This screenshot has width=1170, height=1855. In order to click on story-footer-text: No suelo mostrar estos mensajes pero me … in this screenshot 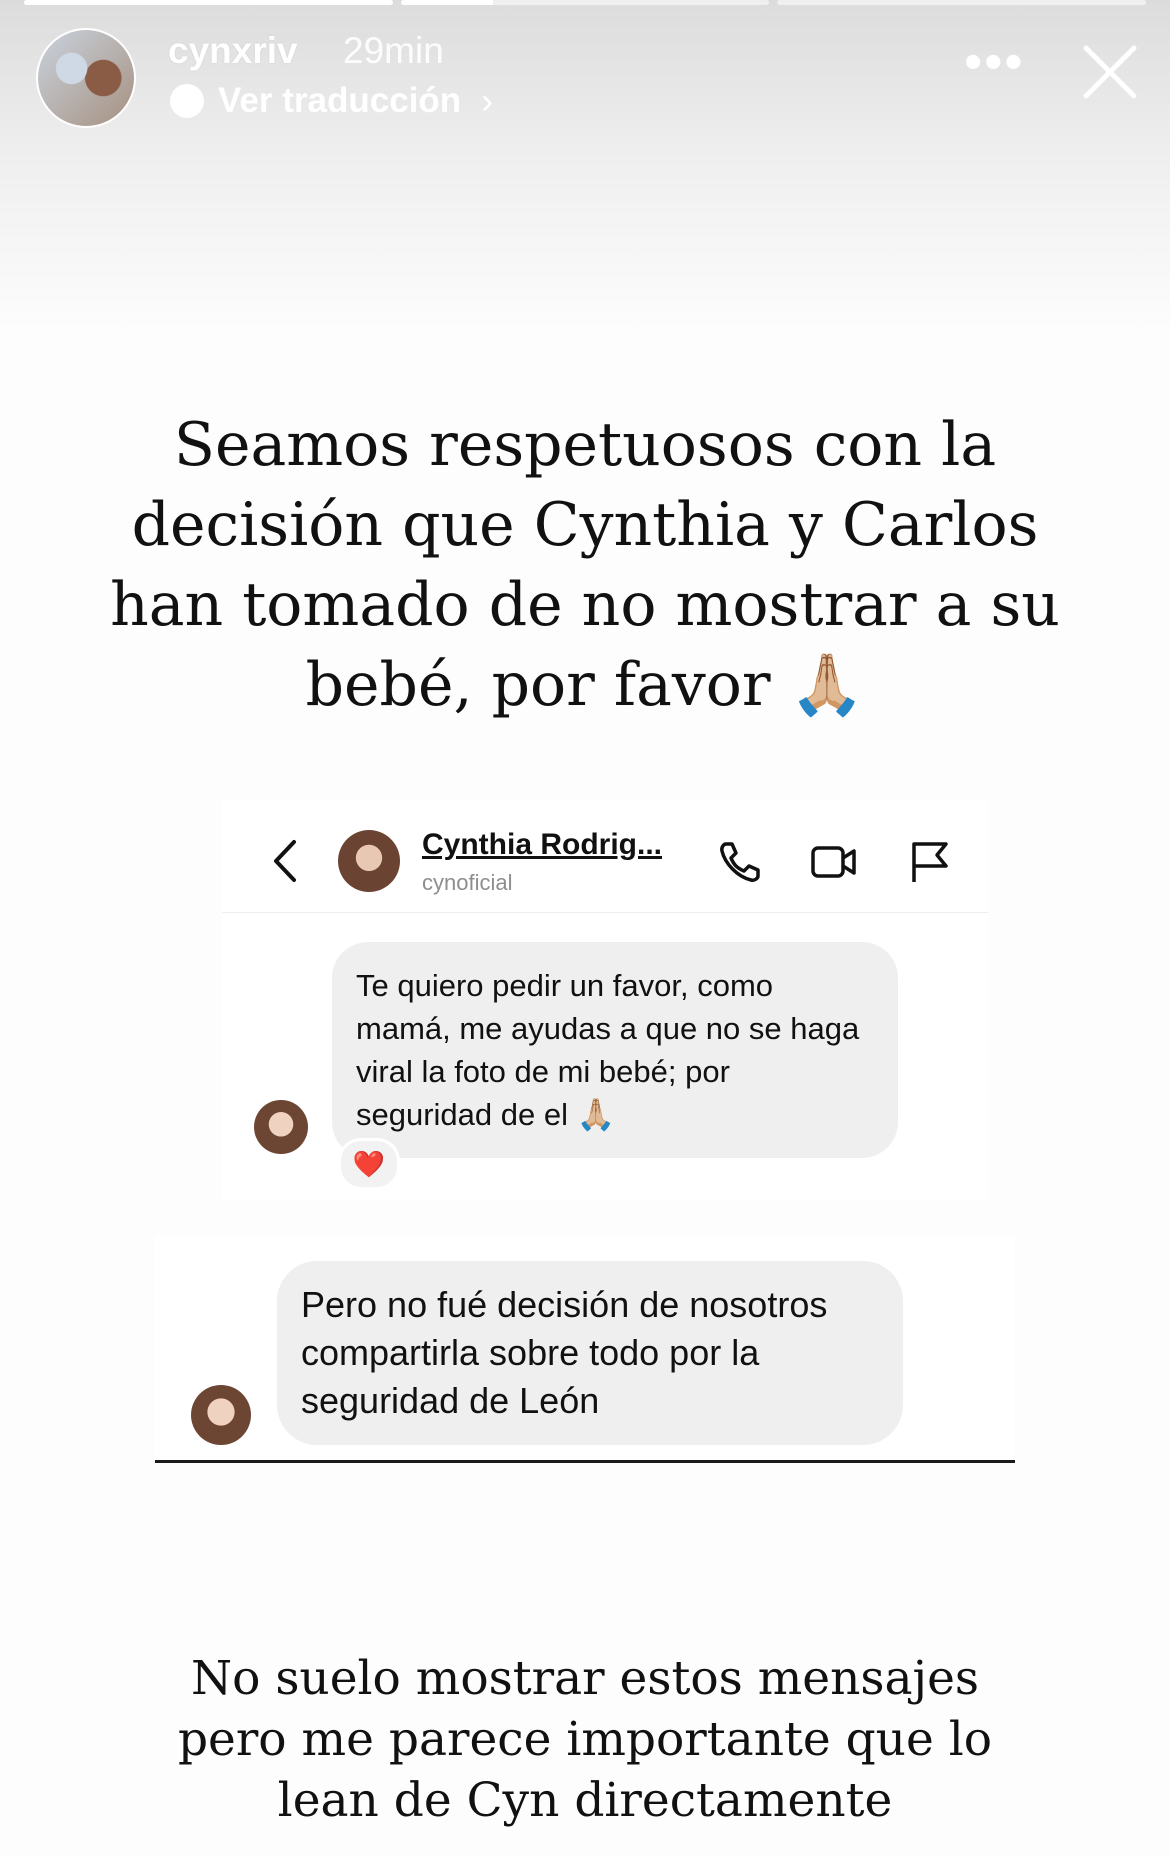, I will do `click(585, 1739)`.